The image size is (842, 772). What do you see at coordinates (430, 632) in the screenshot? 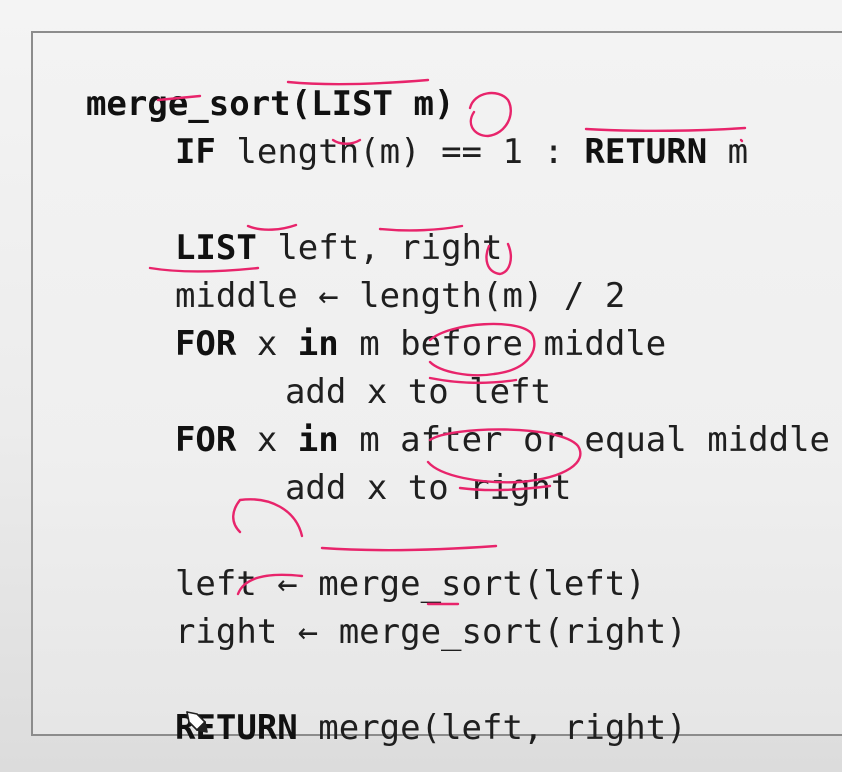
I see `recursive-right: right ← merge_sort(right)` at bounding box center [430, 632].